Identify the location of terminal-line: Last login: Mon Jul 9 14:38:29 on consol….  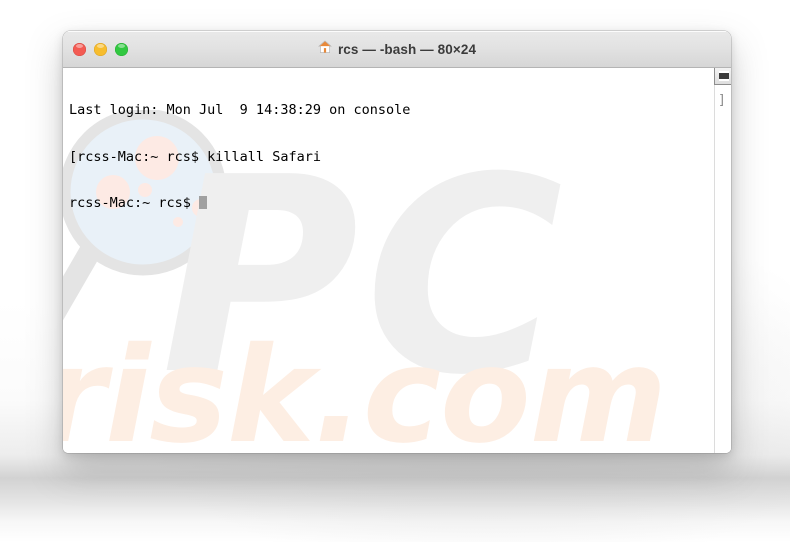
(240, 110).